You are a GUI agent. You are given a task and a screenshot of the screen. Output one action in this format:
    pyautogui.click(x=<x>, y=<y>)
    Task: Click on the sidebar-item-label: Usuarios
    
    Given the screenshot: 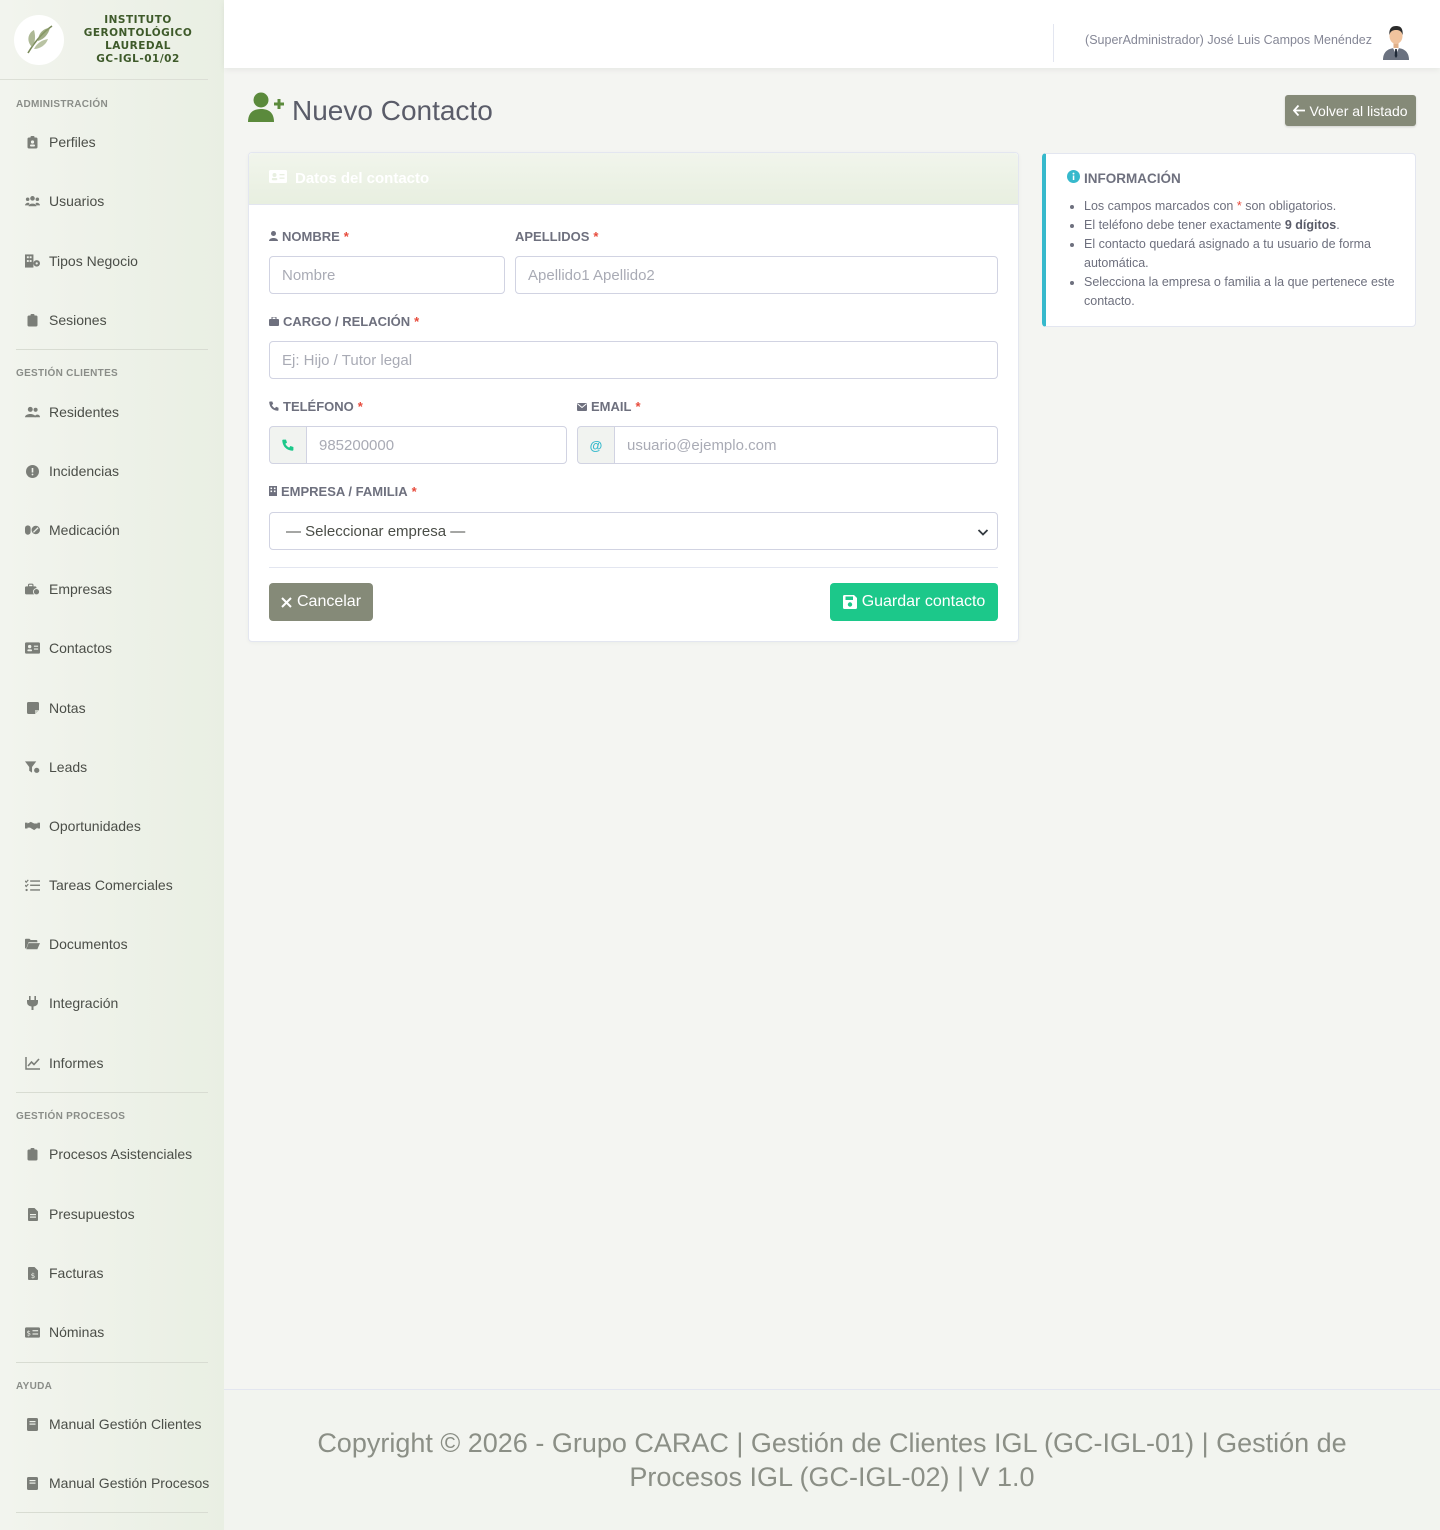 What is the action you would take?
    pyautogui.click(x=77, y=201)
    